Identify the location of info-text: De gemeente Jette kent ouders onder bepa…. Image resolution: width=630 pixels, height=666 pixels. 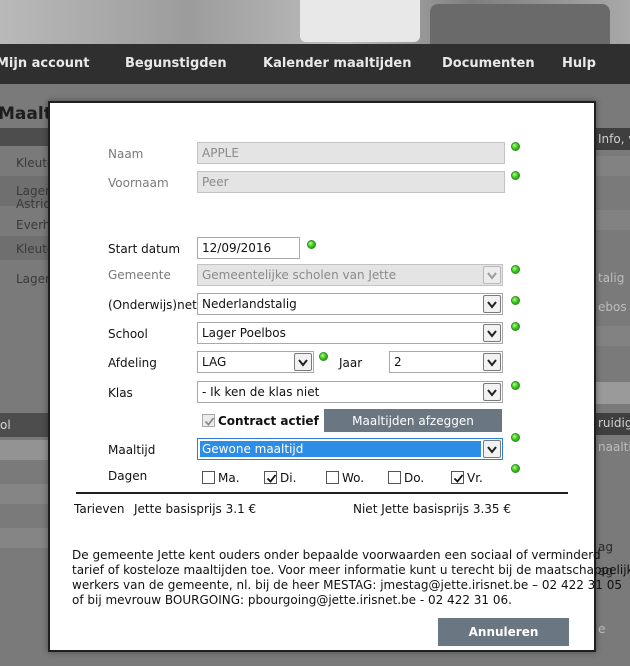
(351, 578).